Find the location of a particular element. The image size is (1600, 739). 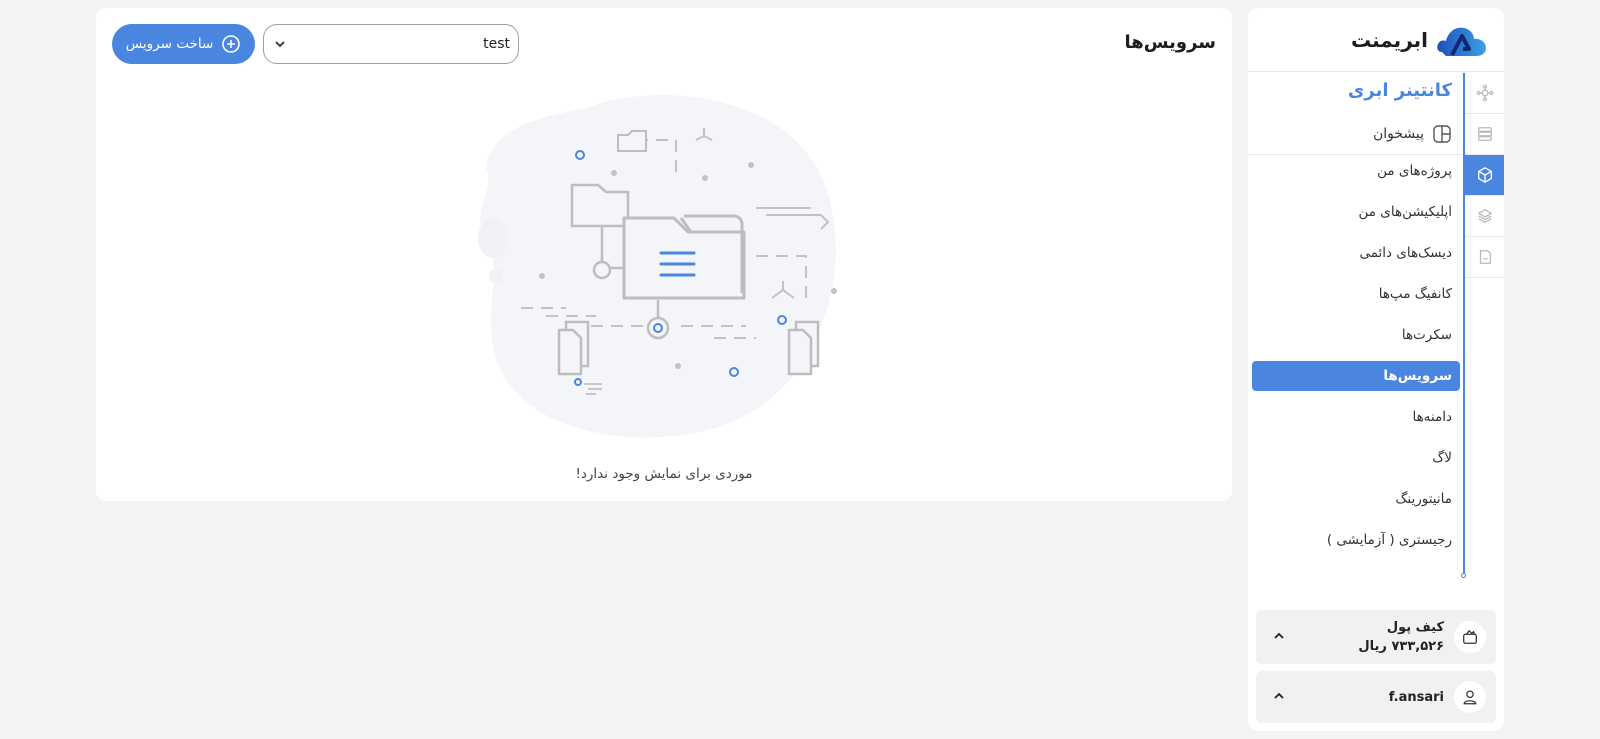

nav-indicator-dot is located at coordinates (1463, 575).